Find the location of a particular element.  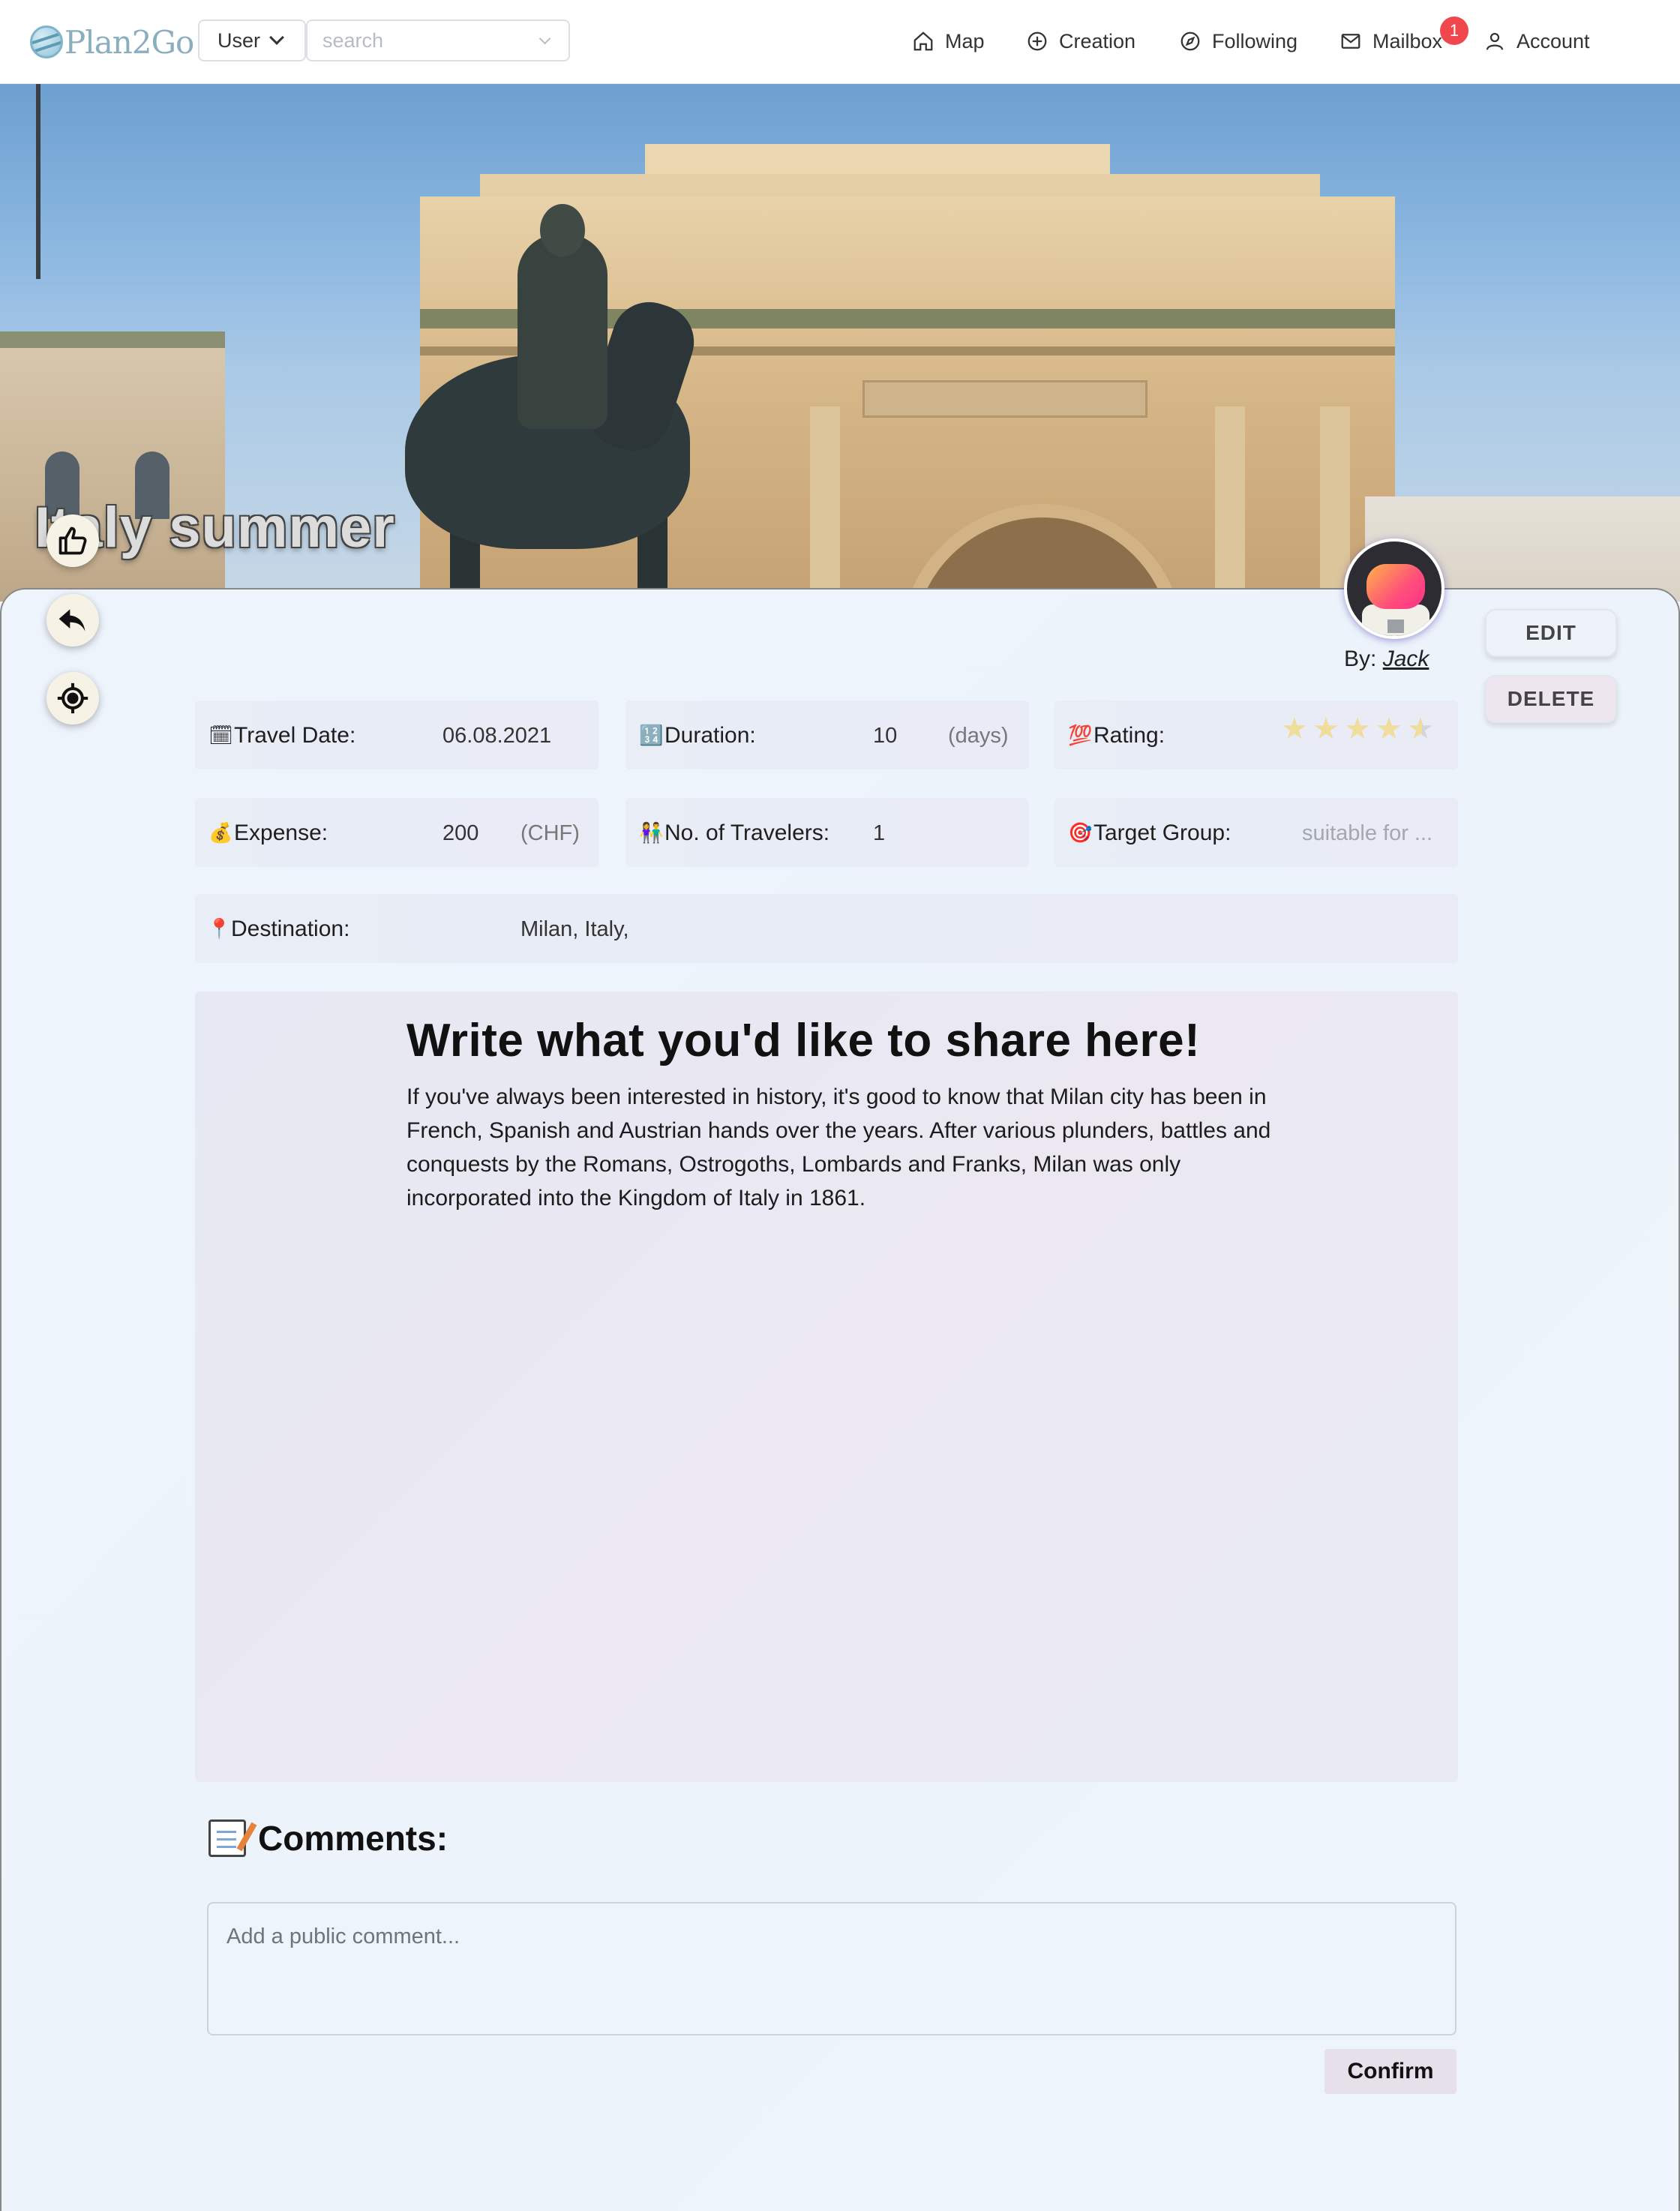

user-type-select: User is located at coordinates (252, 41).